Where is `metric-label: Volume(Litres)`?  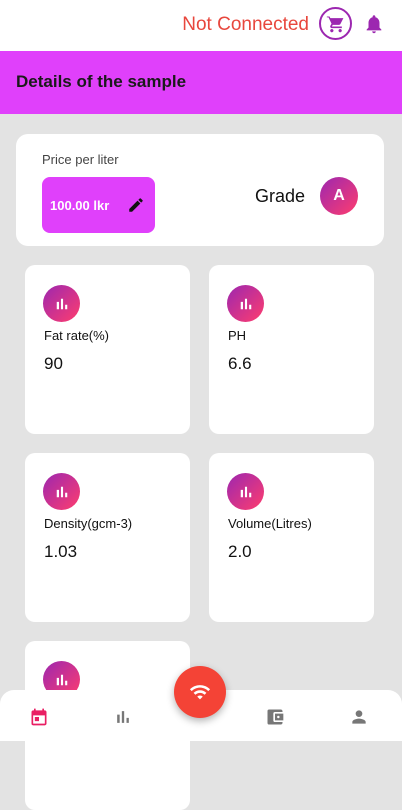
metric-label: Volume(Litres) is located at coordinates (270, 523).